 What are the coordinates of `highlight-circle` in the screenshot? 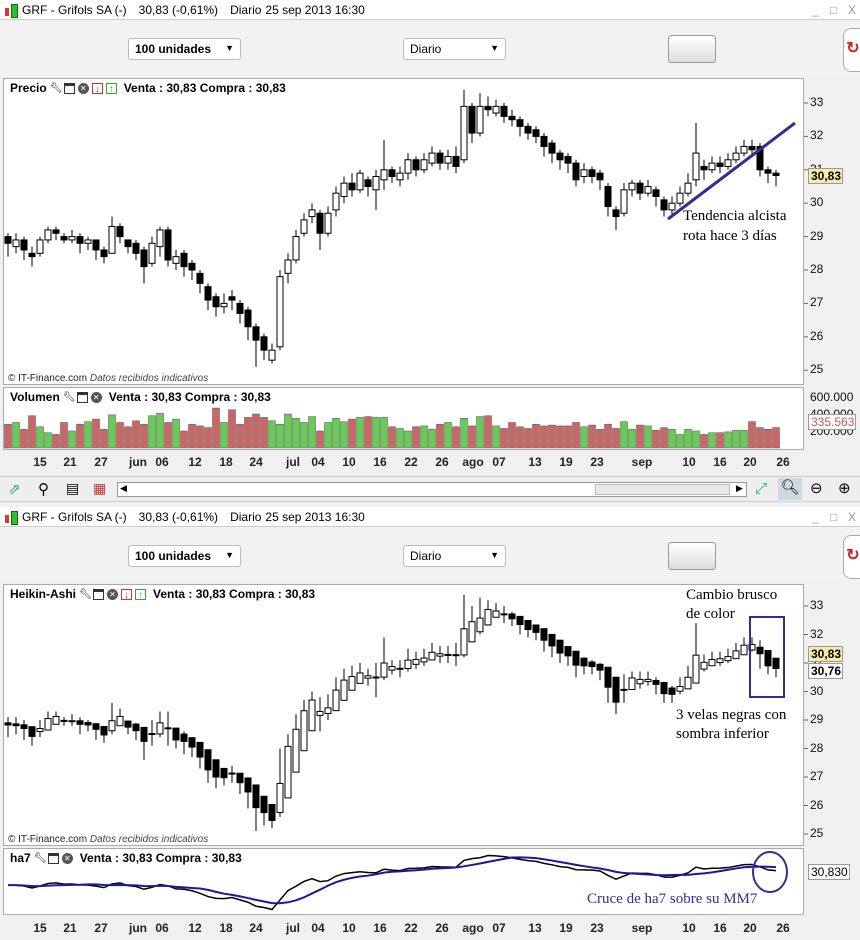 It's located at (770, 872).